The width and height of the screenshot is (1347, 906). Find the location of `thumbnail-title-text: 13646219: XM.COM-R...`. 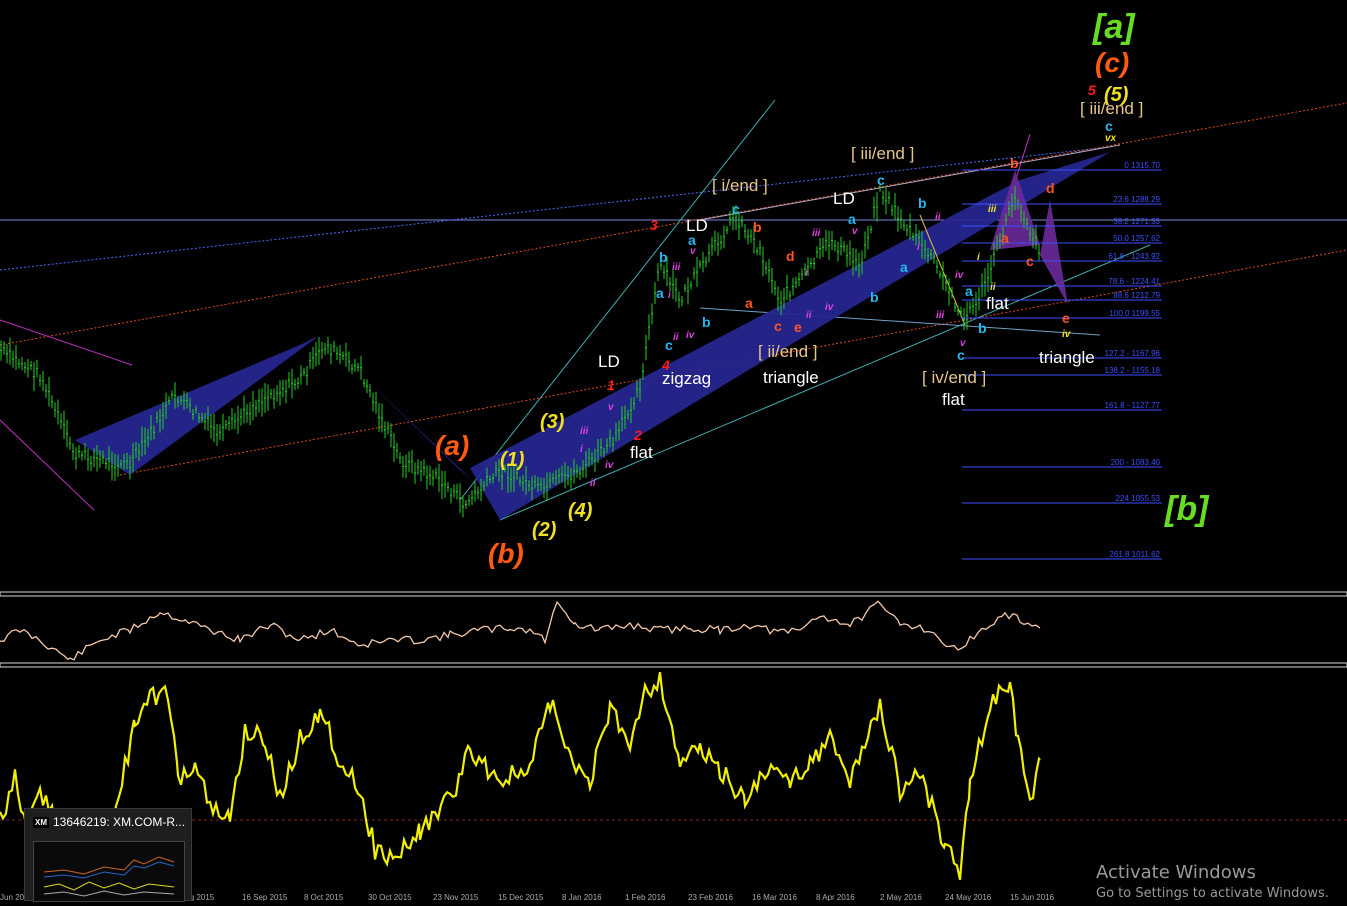

thumbnail-title-text: 13646219: XM.COM-R... is located at coordinates (119, 822).